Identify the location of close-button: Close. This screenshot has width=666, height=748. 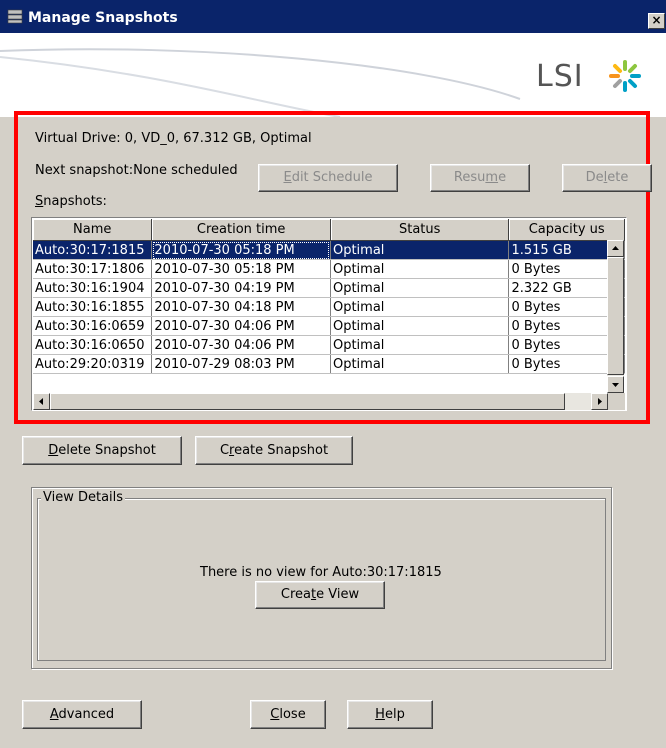
(288, 714).